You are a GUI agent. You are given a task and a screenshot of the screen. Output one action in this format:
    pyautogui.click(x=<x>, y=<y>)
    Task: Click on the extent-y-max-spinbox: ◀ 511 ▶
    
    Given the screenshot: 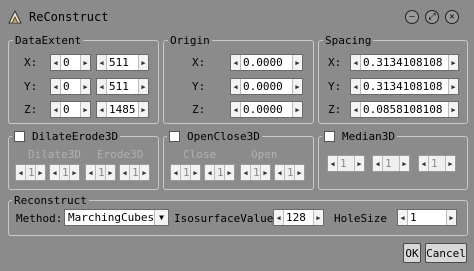 What is the action you would take?
    pyautogui.click(x=122, y=86)
    